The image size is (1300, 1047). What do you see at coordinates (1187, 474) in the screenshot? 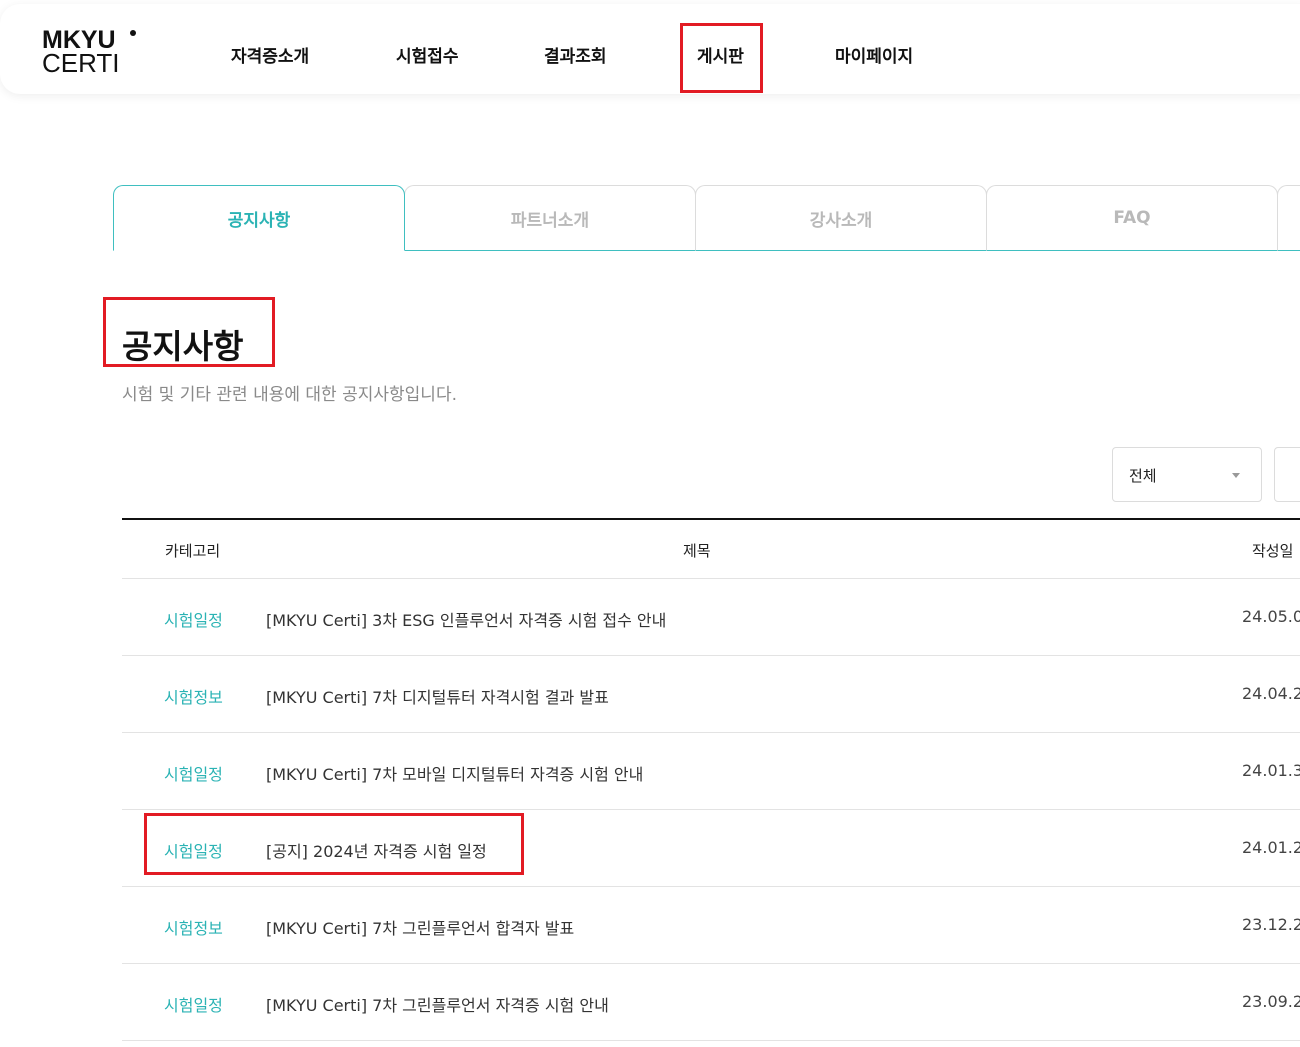
I see `category-filter-select: 전체` at bounding box center [1187, 474].